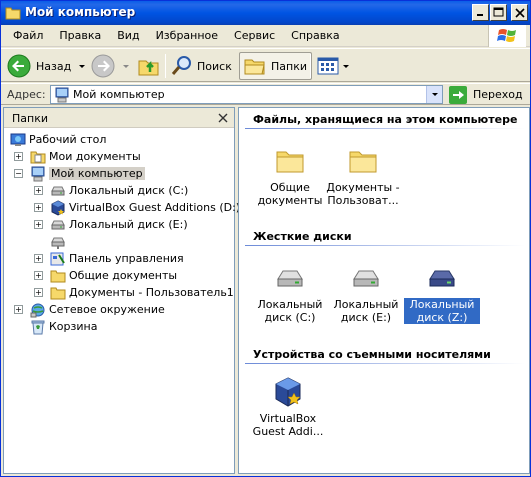  I want to click on tree-item-my-computer: Мой компьютер, so click(87, 173).